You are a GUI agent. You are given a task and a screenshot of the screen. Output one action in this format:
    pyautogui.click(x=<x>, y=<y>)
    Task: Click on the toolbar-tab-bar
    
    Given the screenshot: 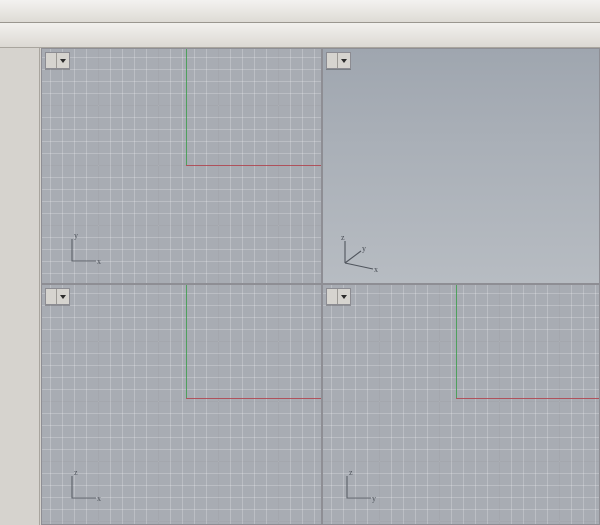 What is the action you would take?
    pyautogui.click(x=300, y=11)
    